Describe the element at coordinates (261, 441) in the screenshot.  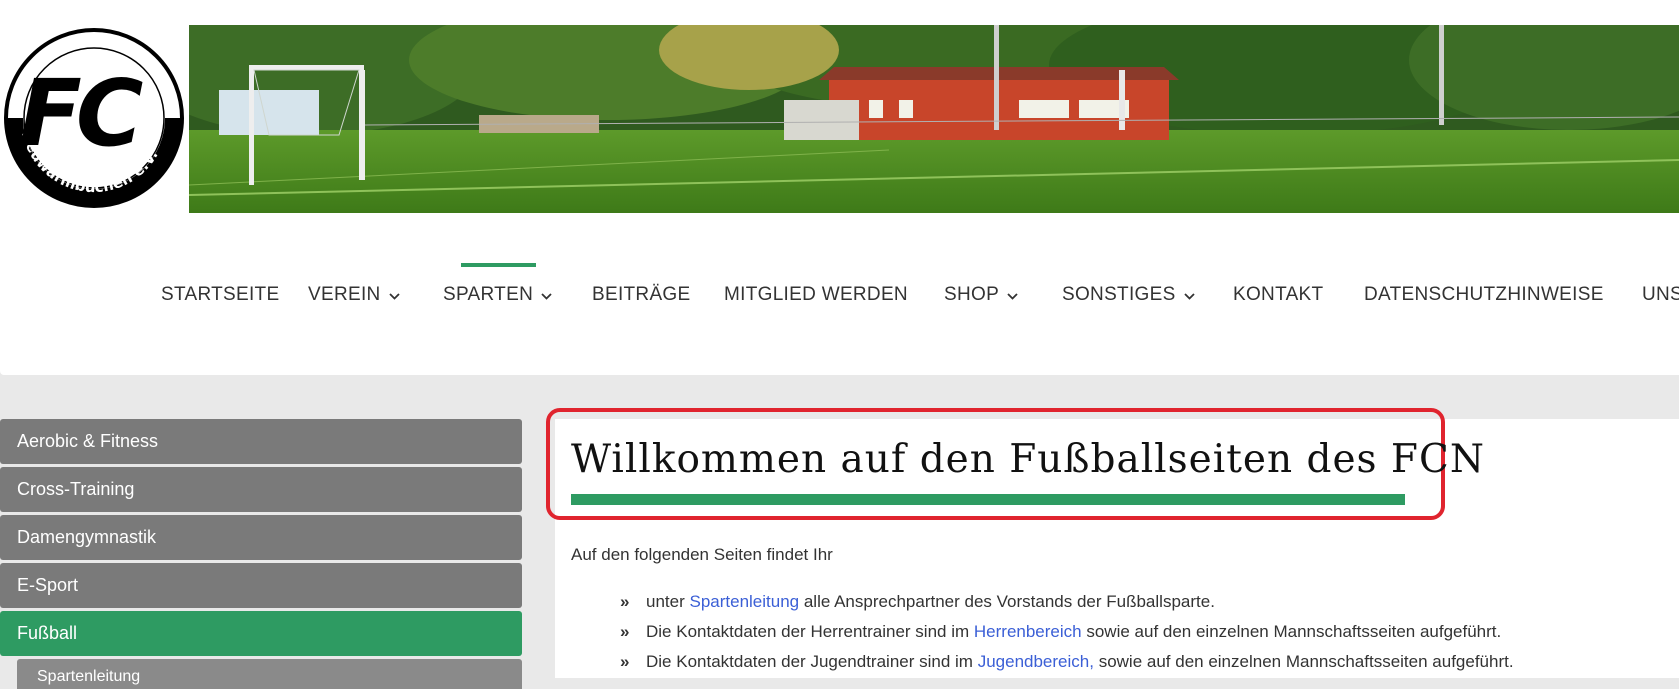
I see `sidebar-item-aerobic-fitness: Aerobic & Fitness` at that location.